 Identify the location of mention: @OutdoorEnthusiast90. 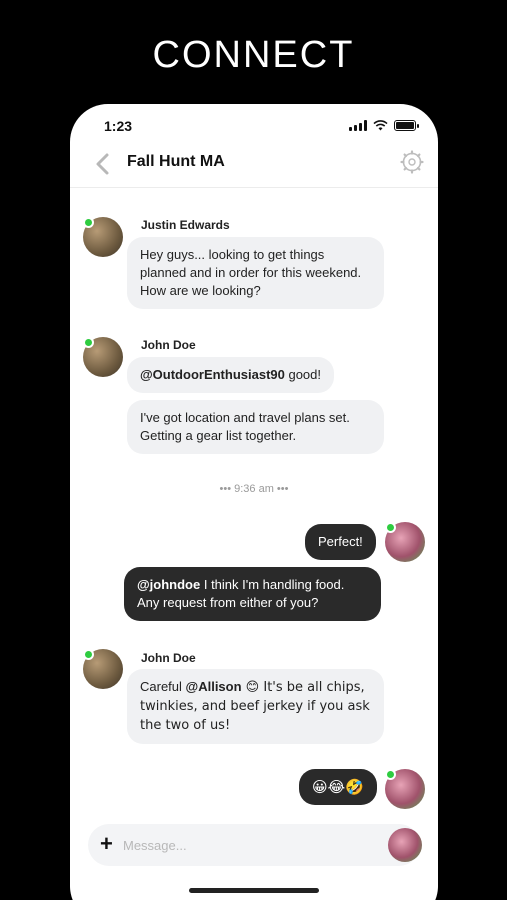
(212, 374).